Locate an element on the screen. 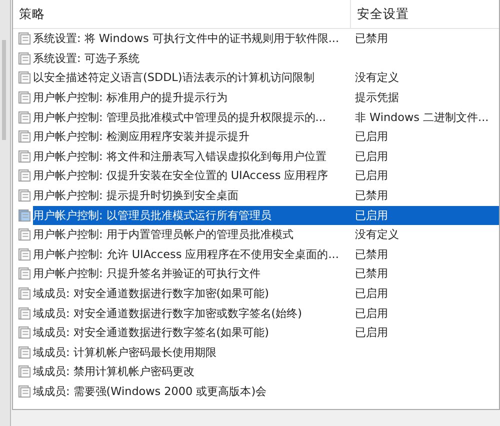 This screenshot has height=426, width=500. policy-row: 系统设置: 将 Windows 可执行文件中的证书规则用于软件限... 已禁用 is located at coordinates (265, 38).